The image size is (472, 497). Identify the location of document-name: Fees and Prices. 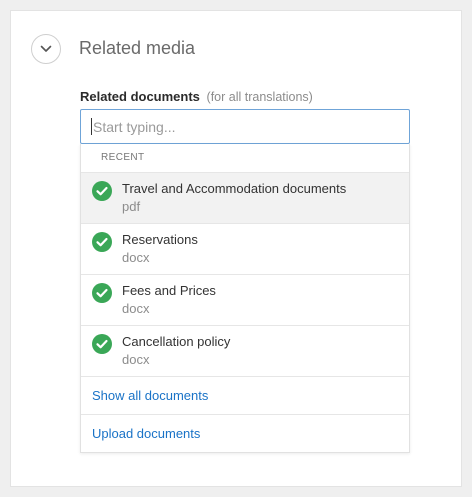
(169, 290).